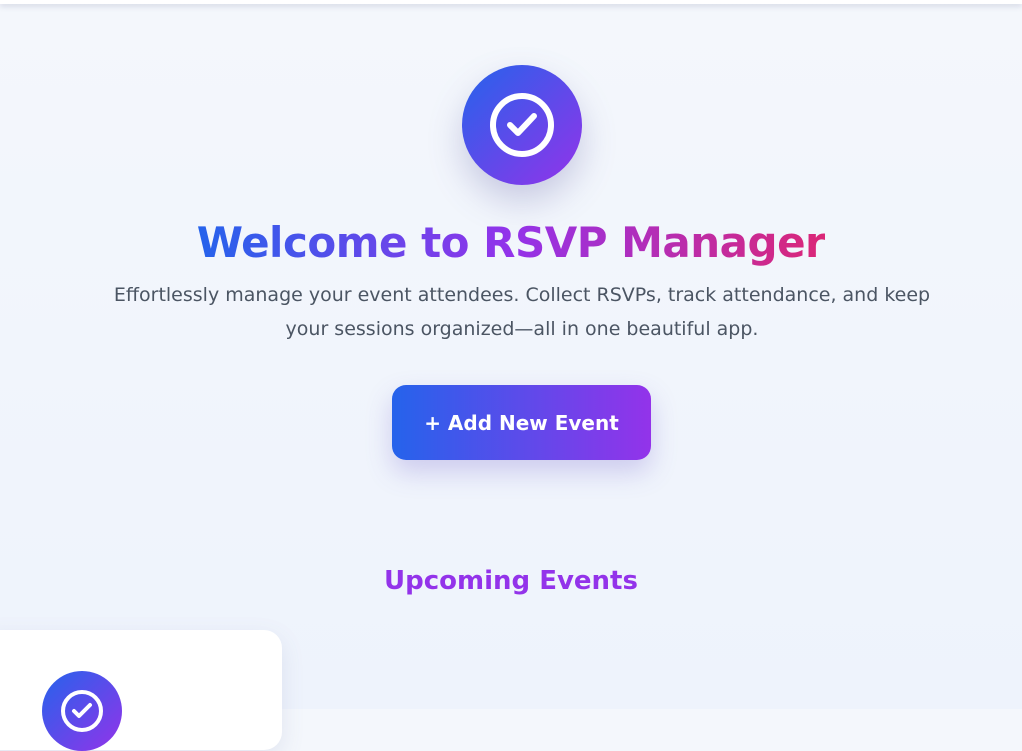 This screenshot has height=751, width=1022. I want to click on add-new-event-button: + Add New Event, so click(521, 422).